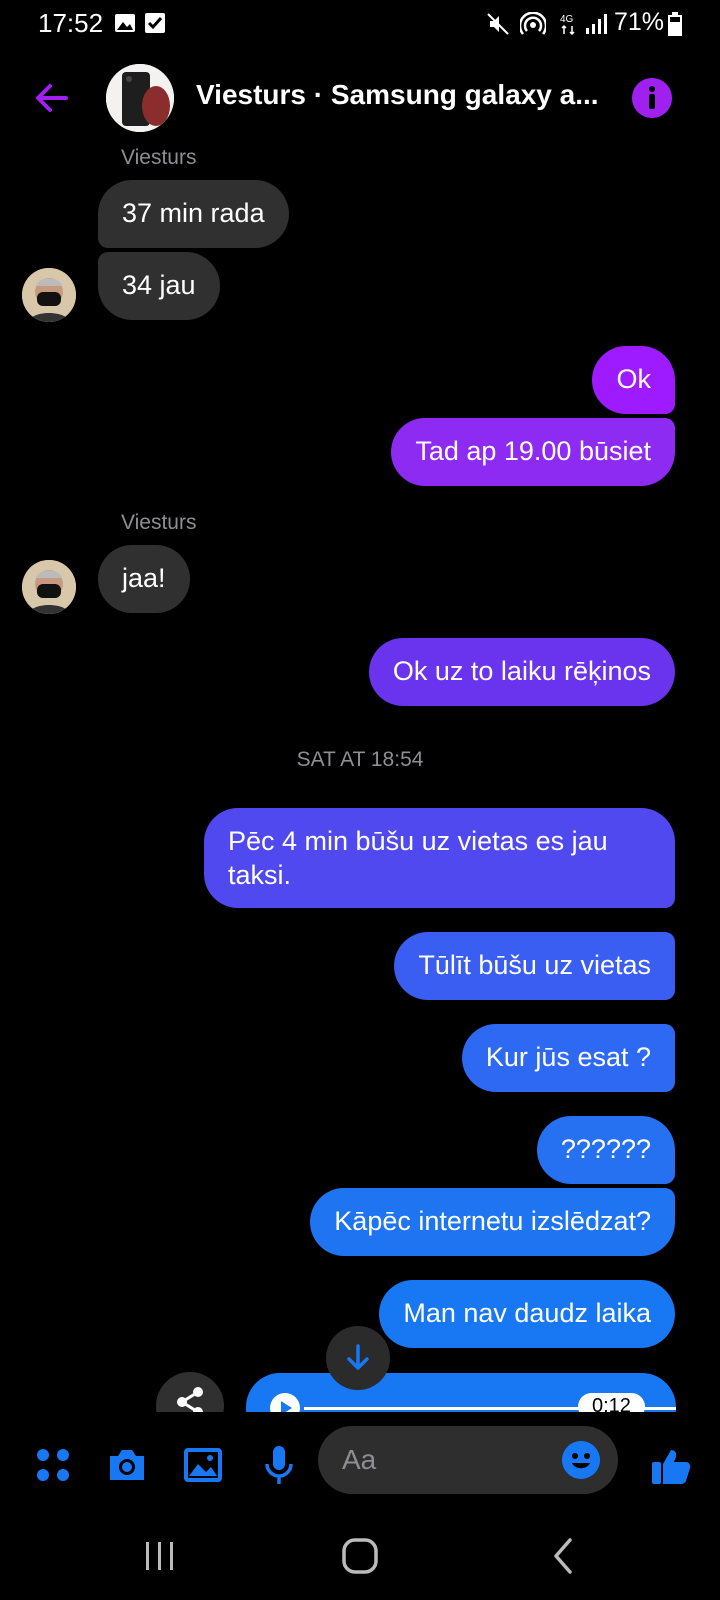 The height and width of the screenshot is (1600, 720). I want to click on composer-bar: Aa, so click(360, 1470).